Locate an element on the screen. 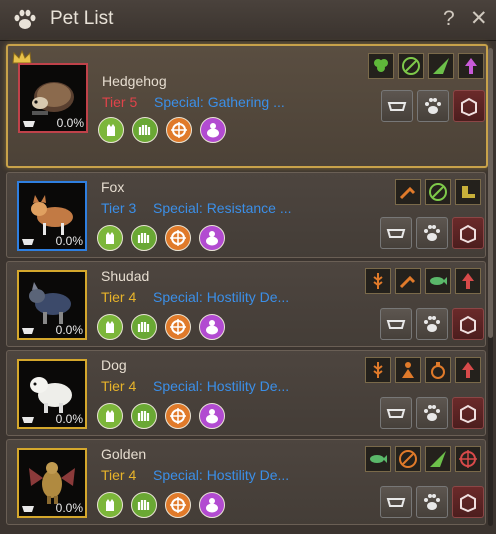  potion-skill-icon is located at coordinates (438, 370).